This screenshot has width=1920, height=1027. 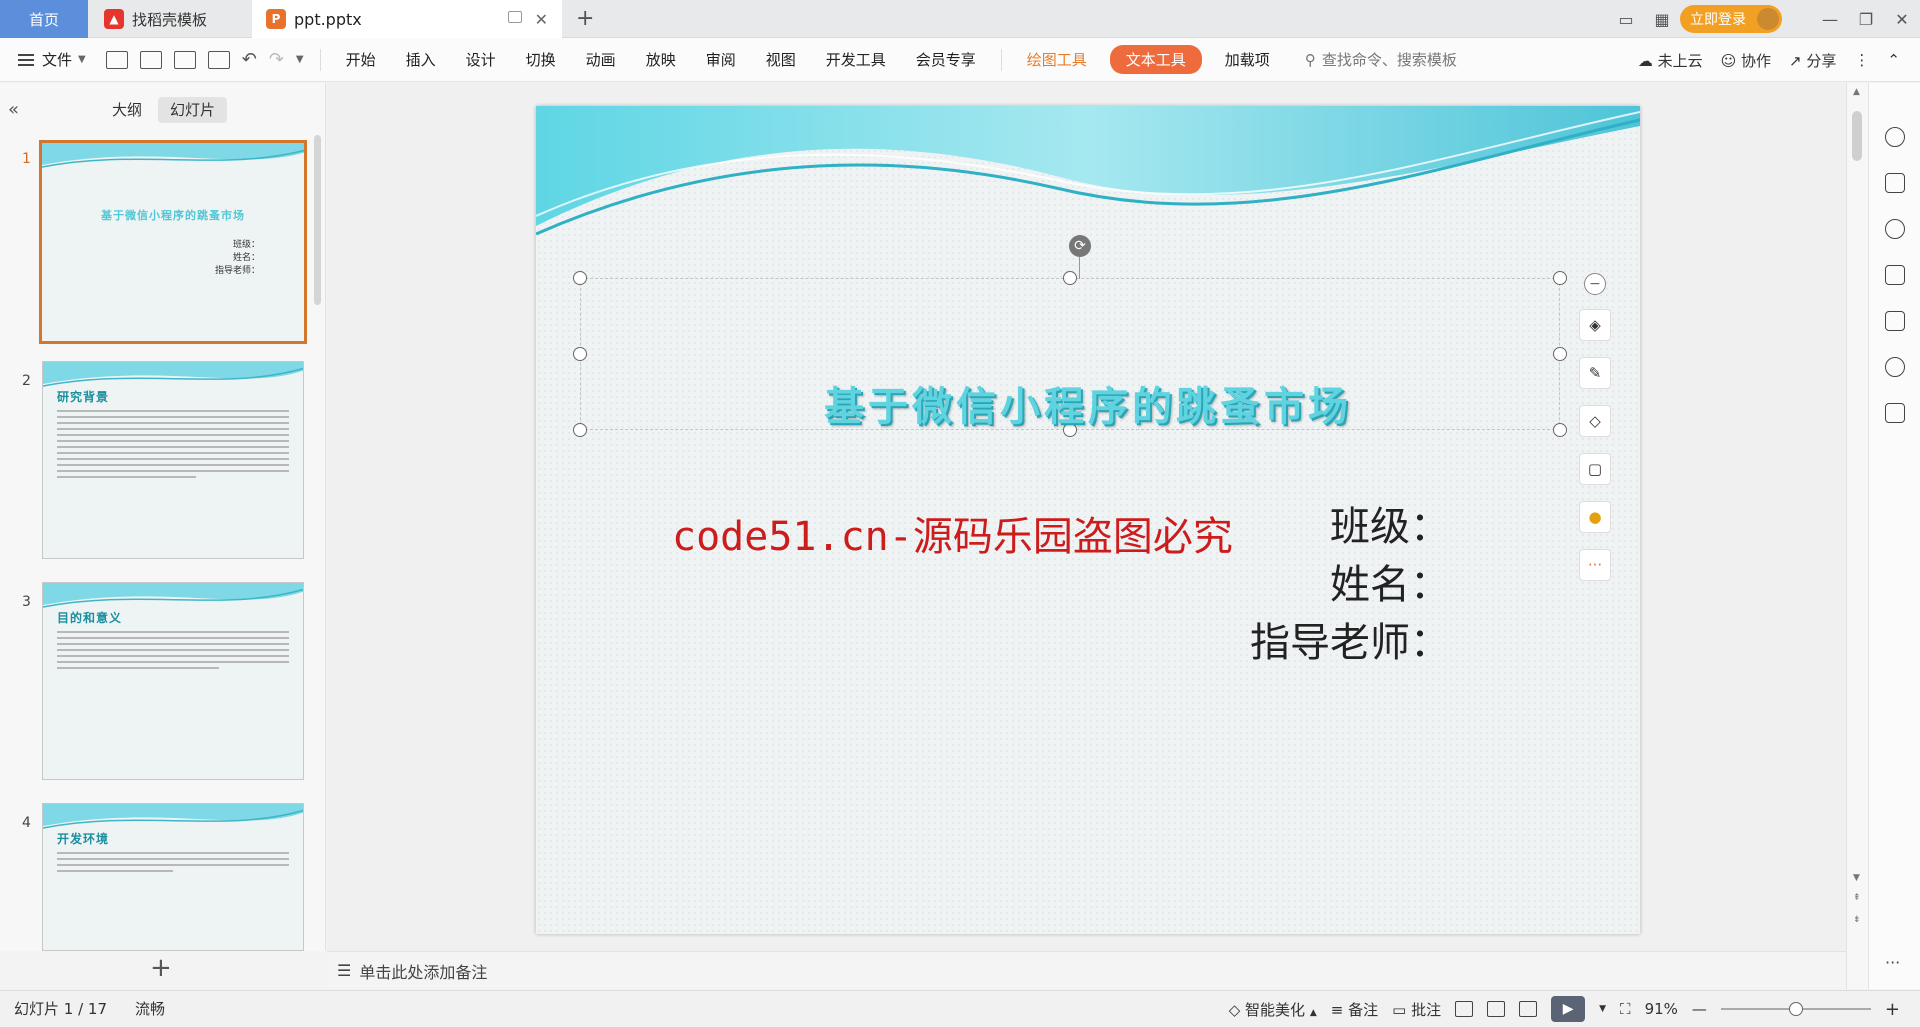 I want to click on layout-icon: ▭, so click(x=1626, y=19).